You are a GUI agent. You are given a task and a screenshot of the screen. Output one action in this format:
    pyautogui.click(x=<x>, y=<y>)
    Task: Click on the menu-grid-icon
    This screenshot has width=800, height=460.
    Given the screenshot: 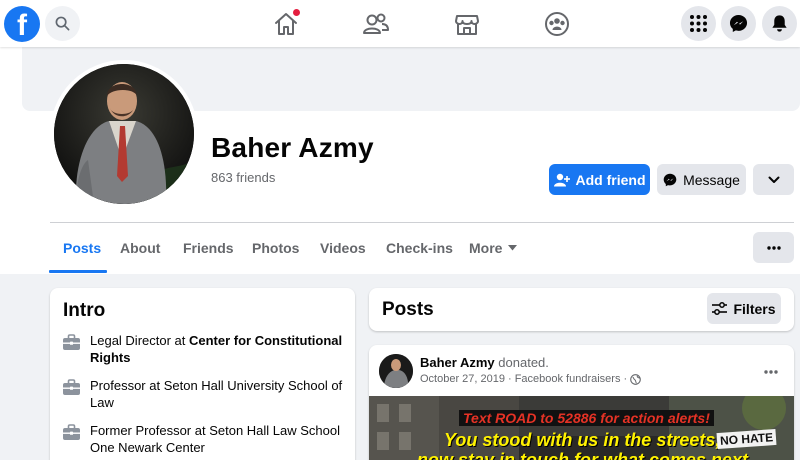 What is the action you would take?
    pyautogui.click(x=698, y=23)
    